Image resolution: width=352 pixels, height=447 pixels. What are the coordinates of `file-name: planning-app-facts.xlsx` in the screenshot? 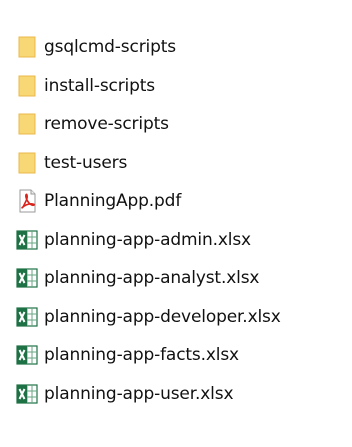 It's located at (141, 355).